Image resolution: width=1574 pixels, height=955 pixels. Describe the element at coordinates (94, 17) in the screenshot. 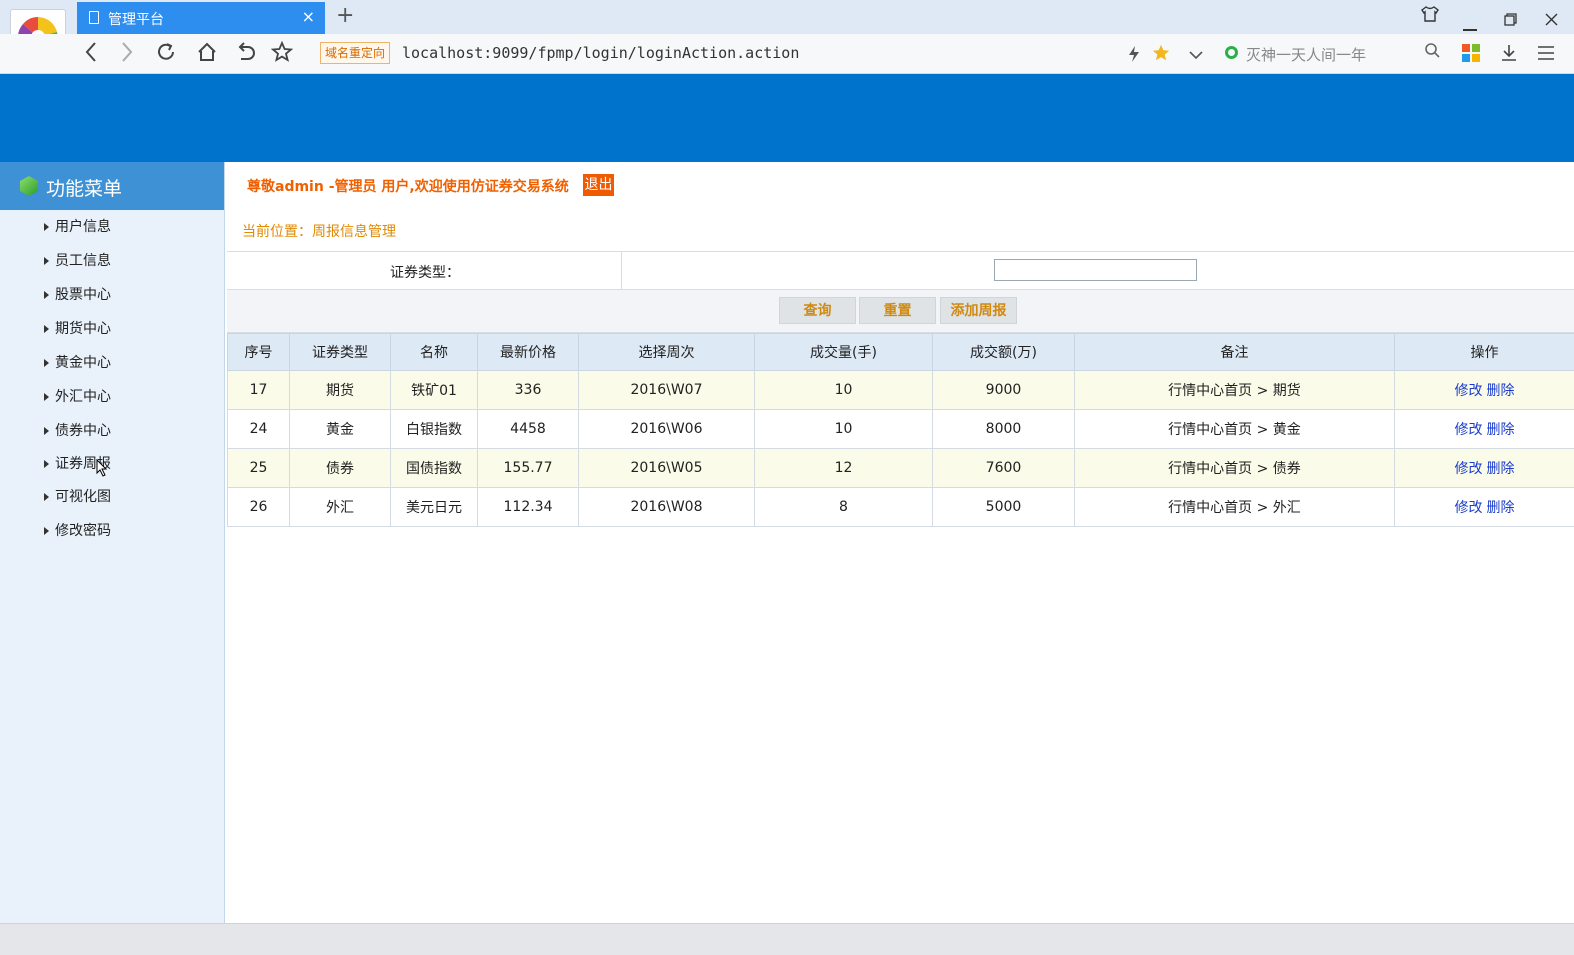

I see `document-icon` at that location.